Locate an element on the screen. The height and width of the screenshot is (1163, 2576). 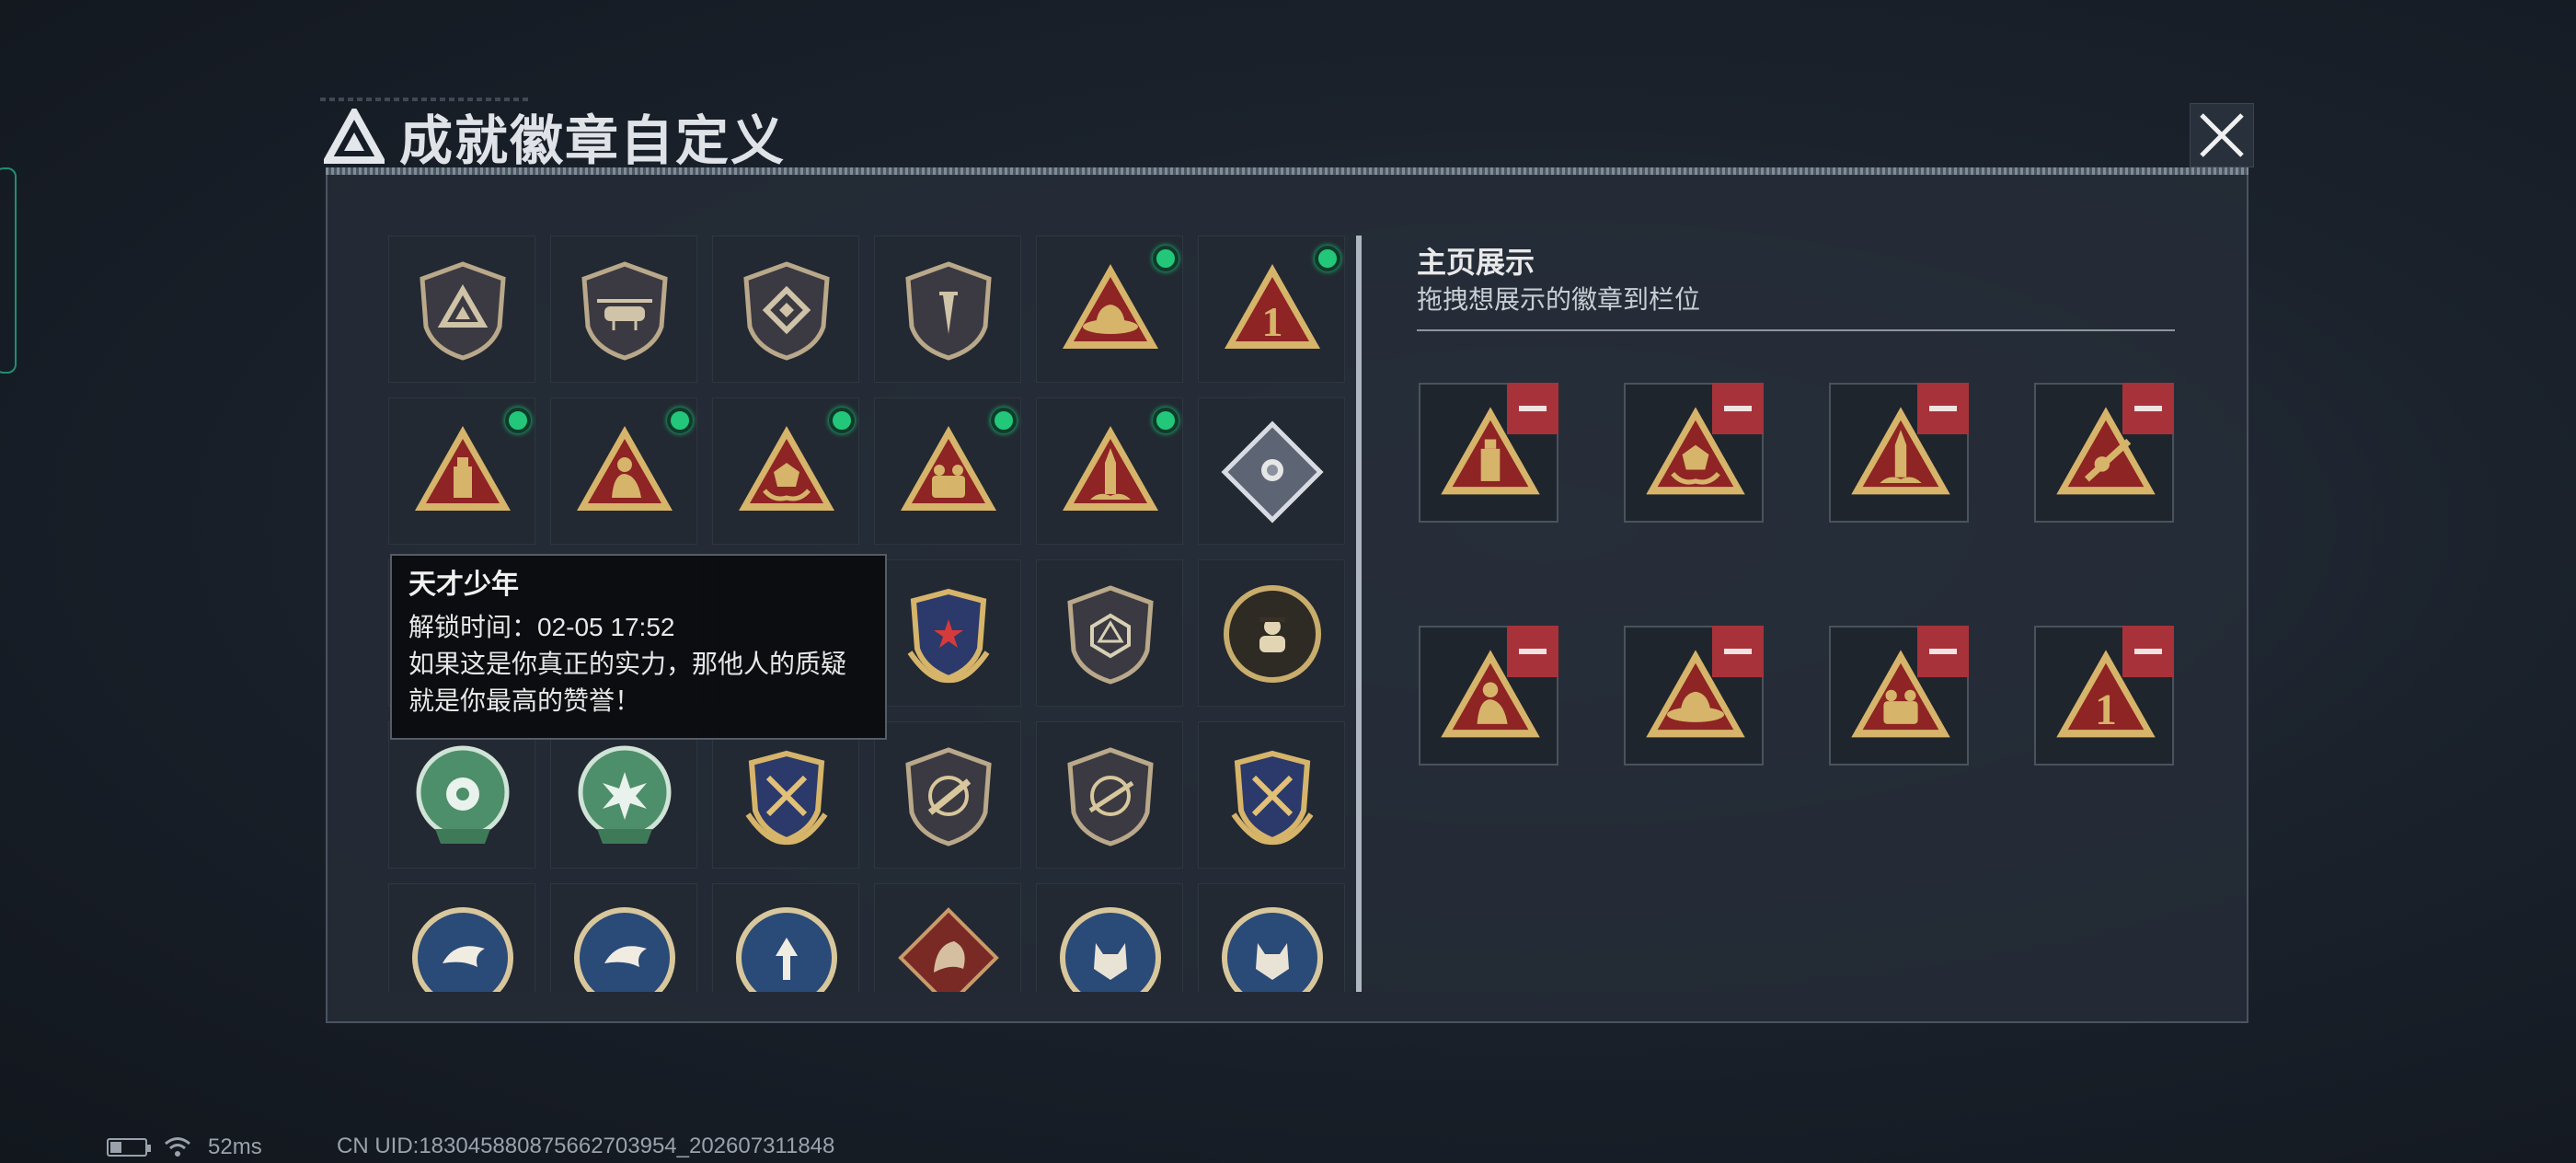
wifi-icon is located at coordinates (177, 1147).